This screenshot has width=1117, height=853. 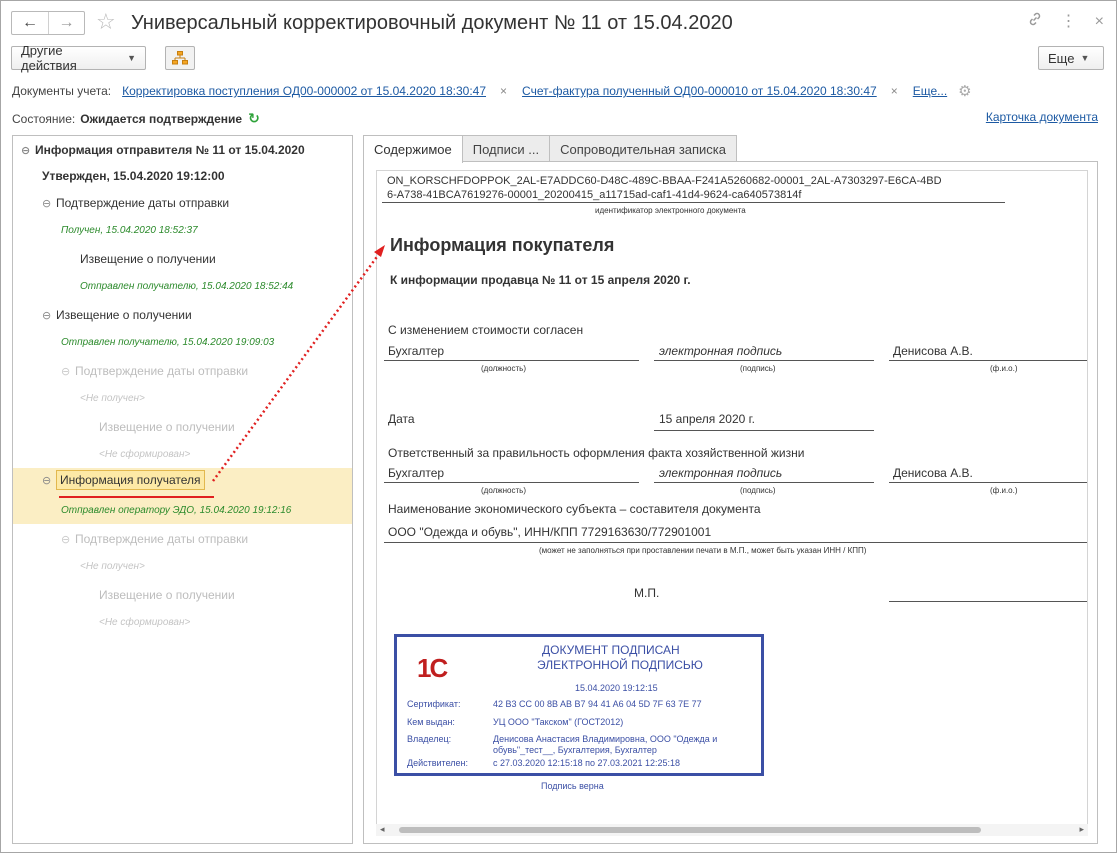 I want to click on forward-arrow-icon: →, so click(x=66, y=22).